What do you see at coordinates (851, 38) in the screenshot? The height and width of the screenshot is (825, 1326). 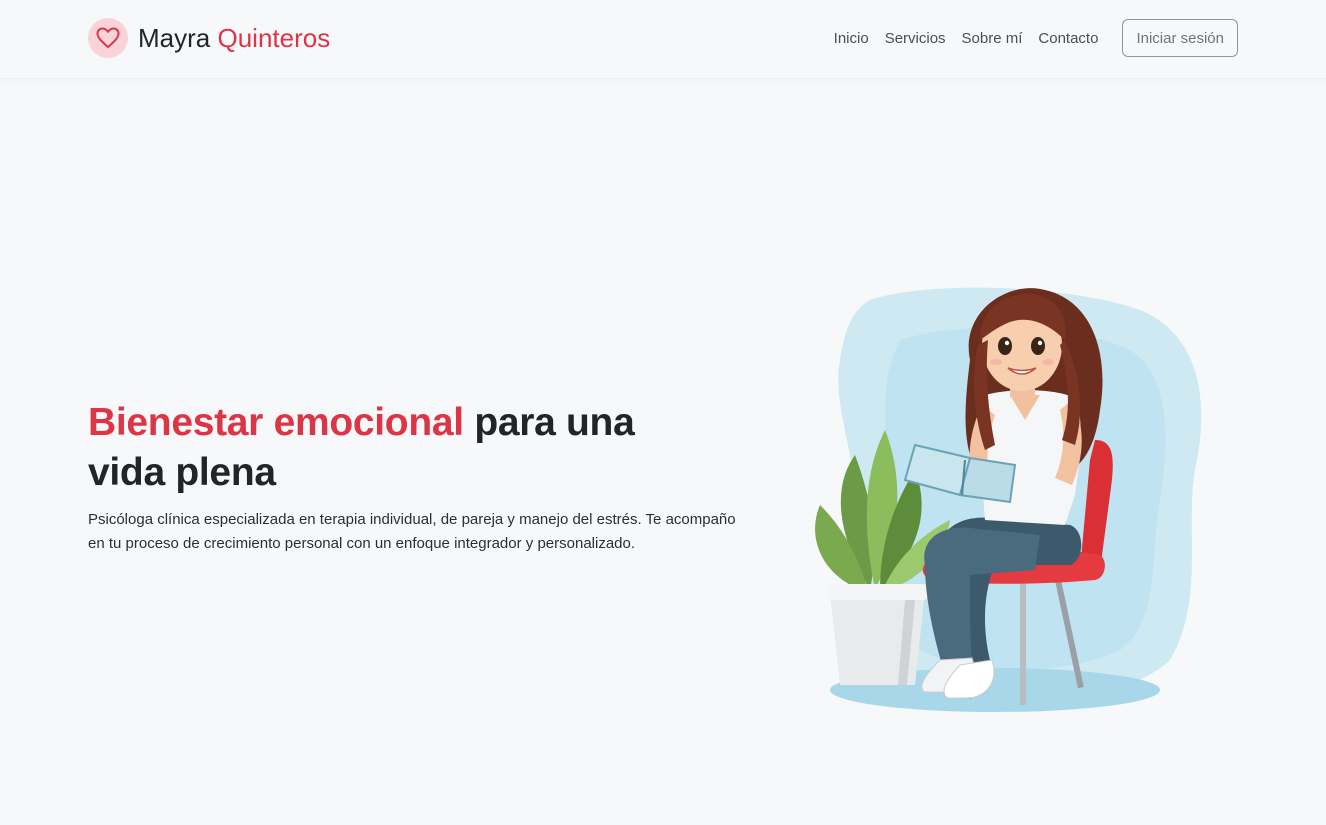 I see `nav-link-inicio: Inicio` at bounding box center [851, 38].